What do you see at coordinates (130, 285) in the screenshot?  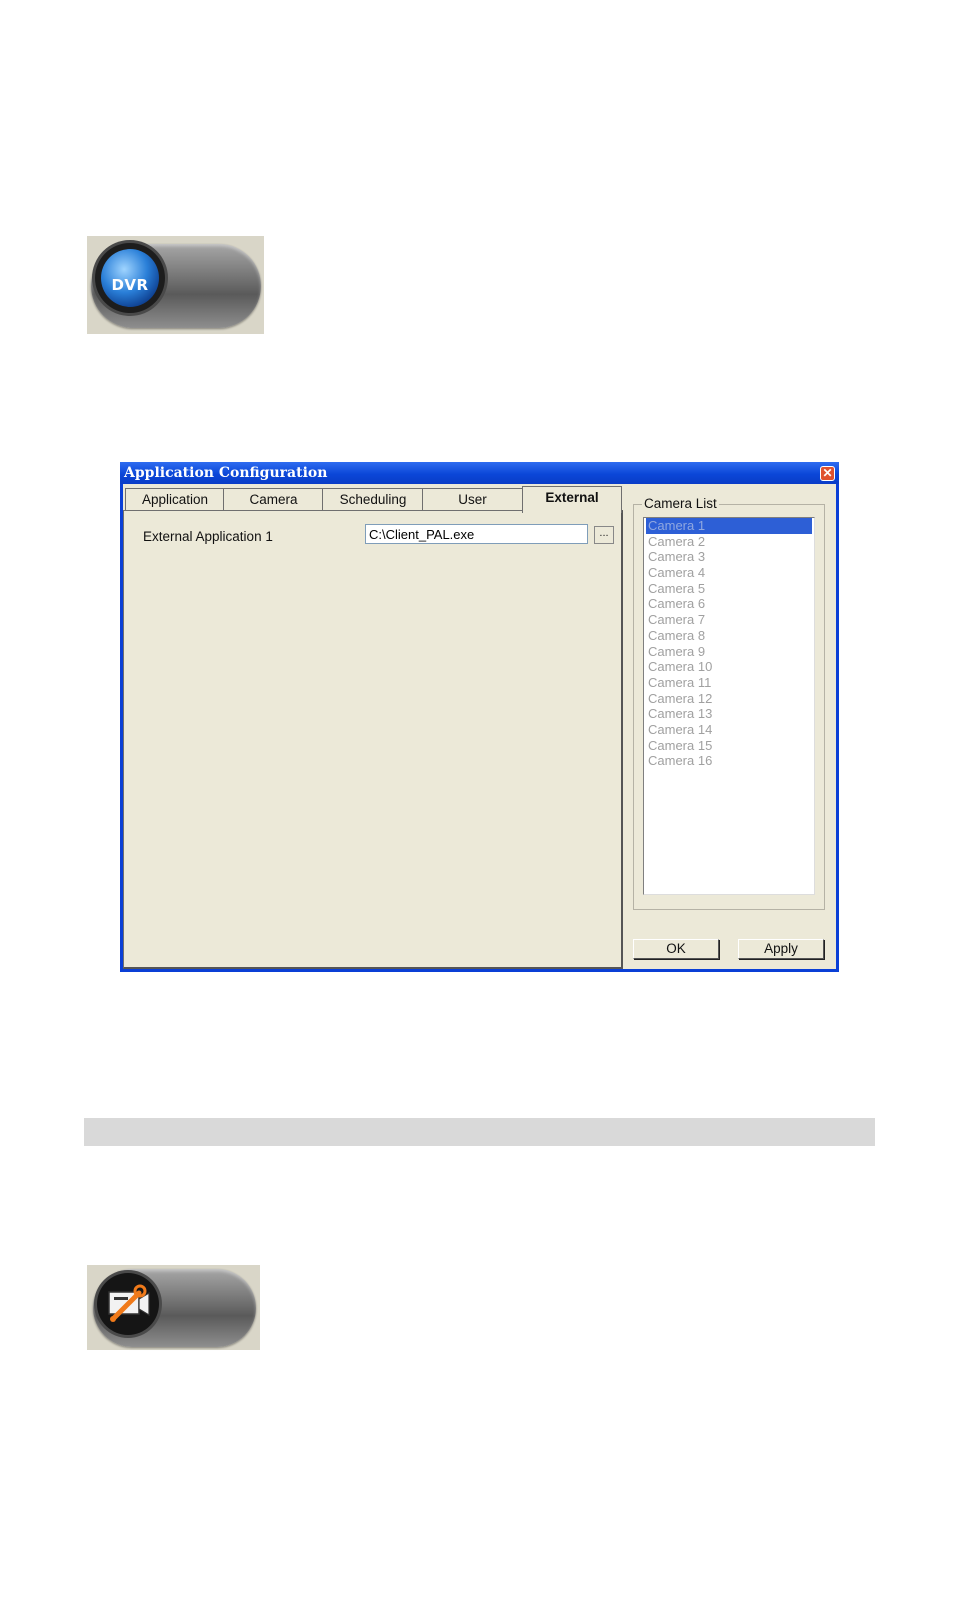 I see `dvr-label: DVR` at bounding box center [130, 285].